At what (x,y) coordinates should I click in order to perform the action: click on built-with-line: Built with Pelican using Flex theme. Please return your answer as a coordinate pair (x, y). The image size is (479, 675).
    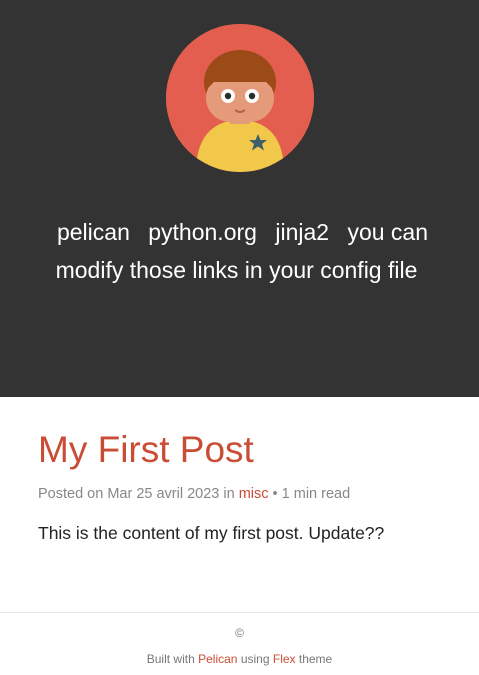
    Looking at the image, I should click on (239, 659).